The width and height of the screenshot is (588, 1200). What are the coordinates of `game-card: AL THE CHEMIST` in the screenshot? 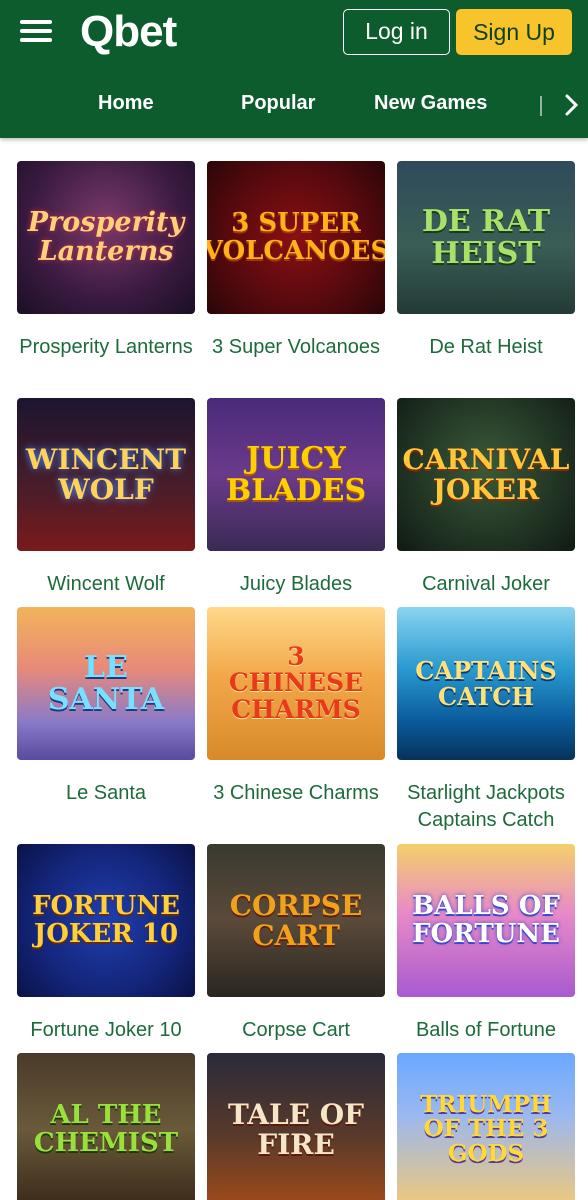 It's located at (106, 1126).